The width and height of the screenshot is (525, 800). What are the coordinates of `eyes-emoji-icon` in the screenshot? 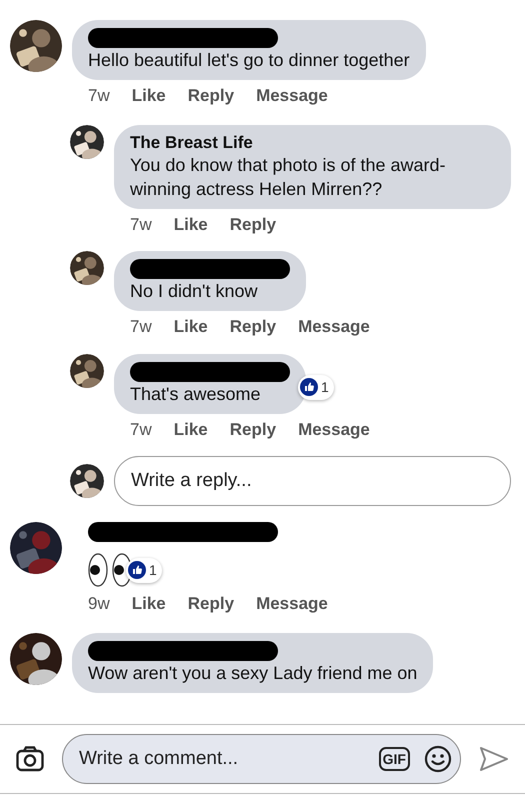 It's located at (110, 570).